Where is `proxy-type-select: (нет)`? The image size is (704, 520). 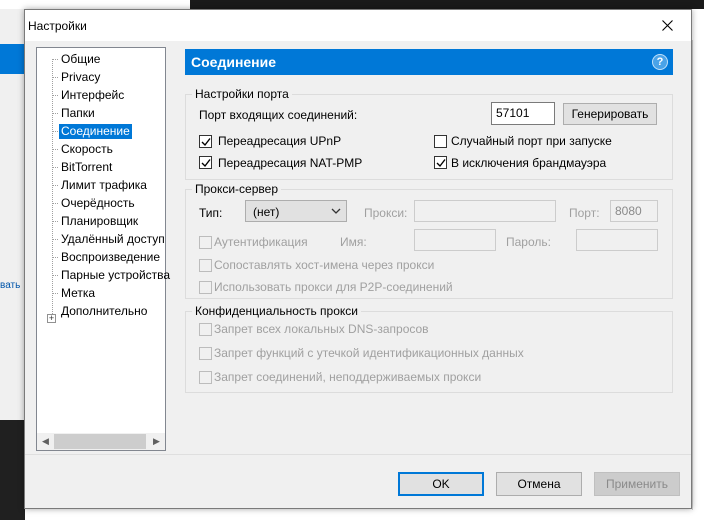 proxy-type-select: (нет) is located at coordinates (296, 211).